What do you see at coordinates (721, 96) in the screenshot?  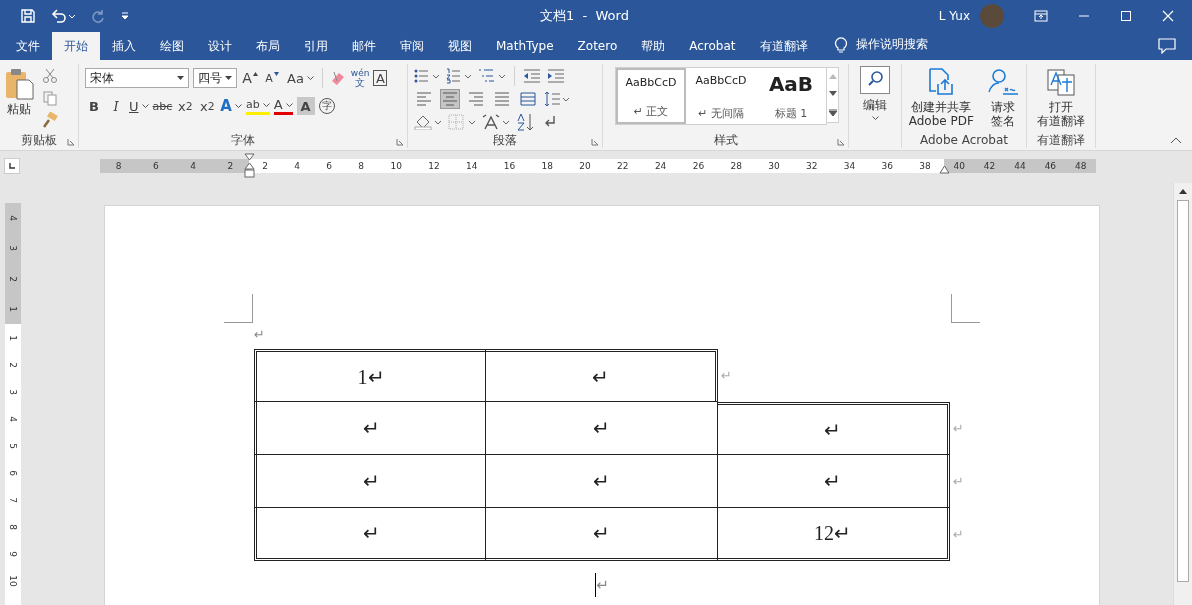 I see `style-item: AaBbCcD ↵ 无间隔` at bounding box center [721, 96].